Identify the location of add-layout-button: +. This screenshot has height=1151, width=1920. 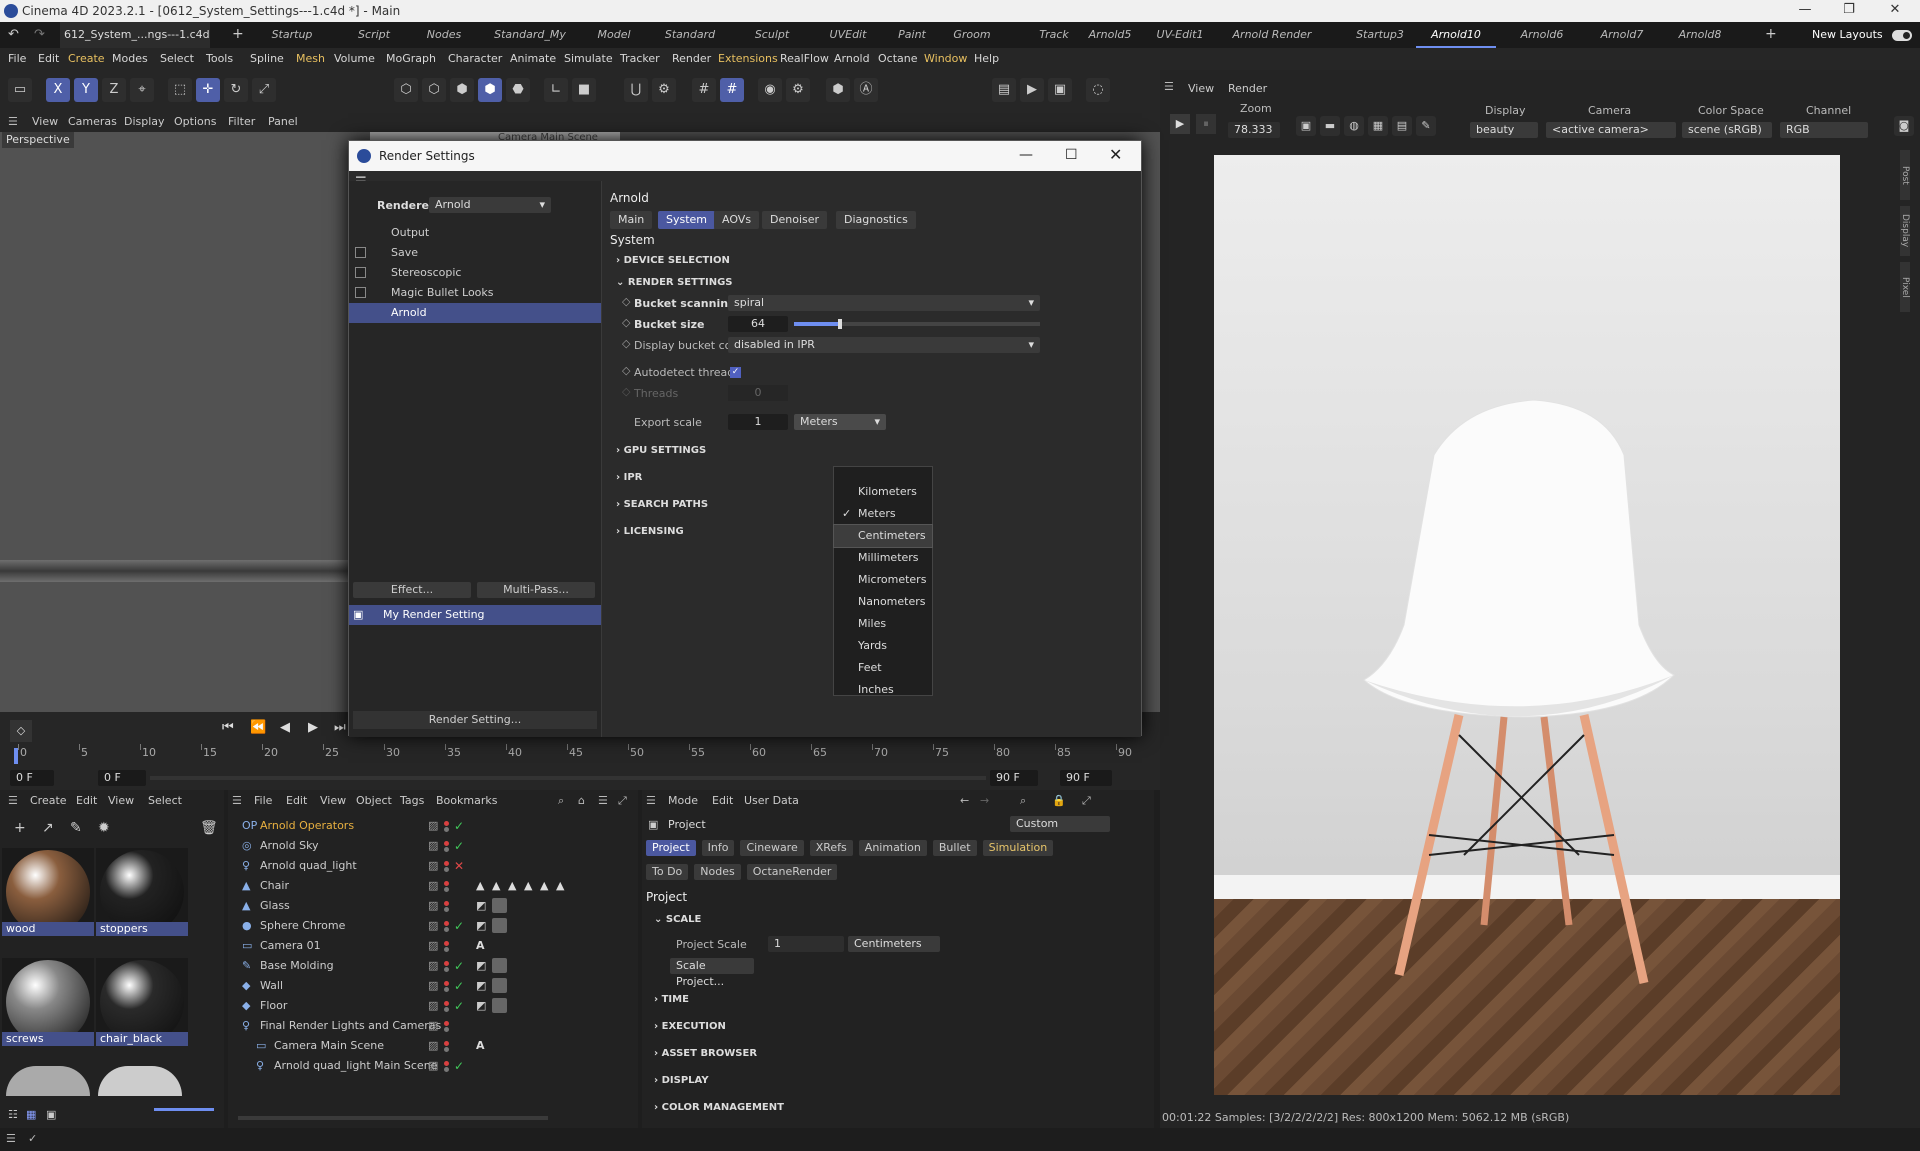
(1771, 34).